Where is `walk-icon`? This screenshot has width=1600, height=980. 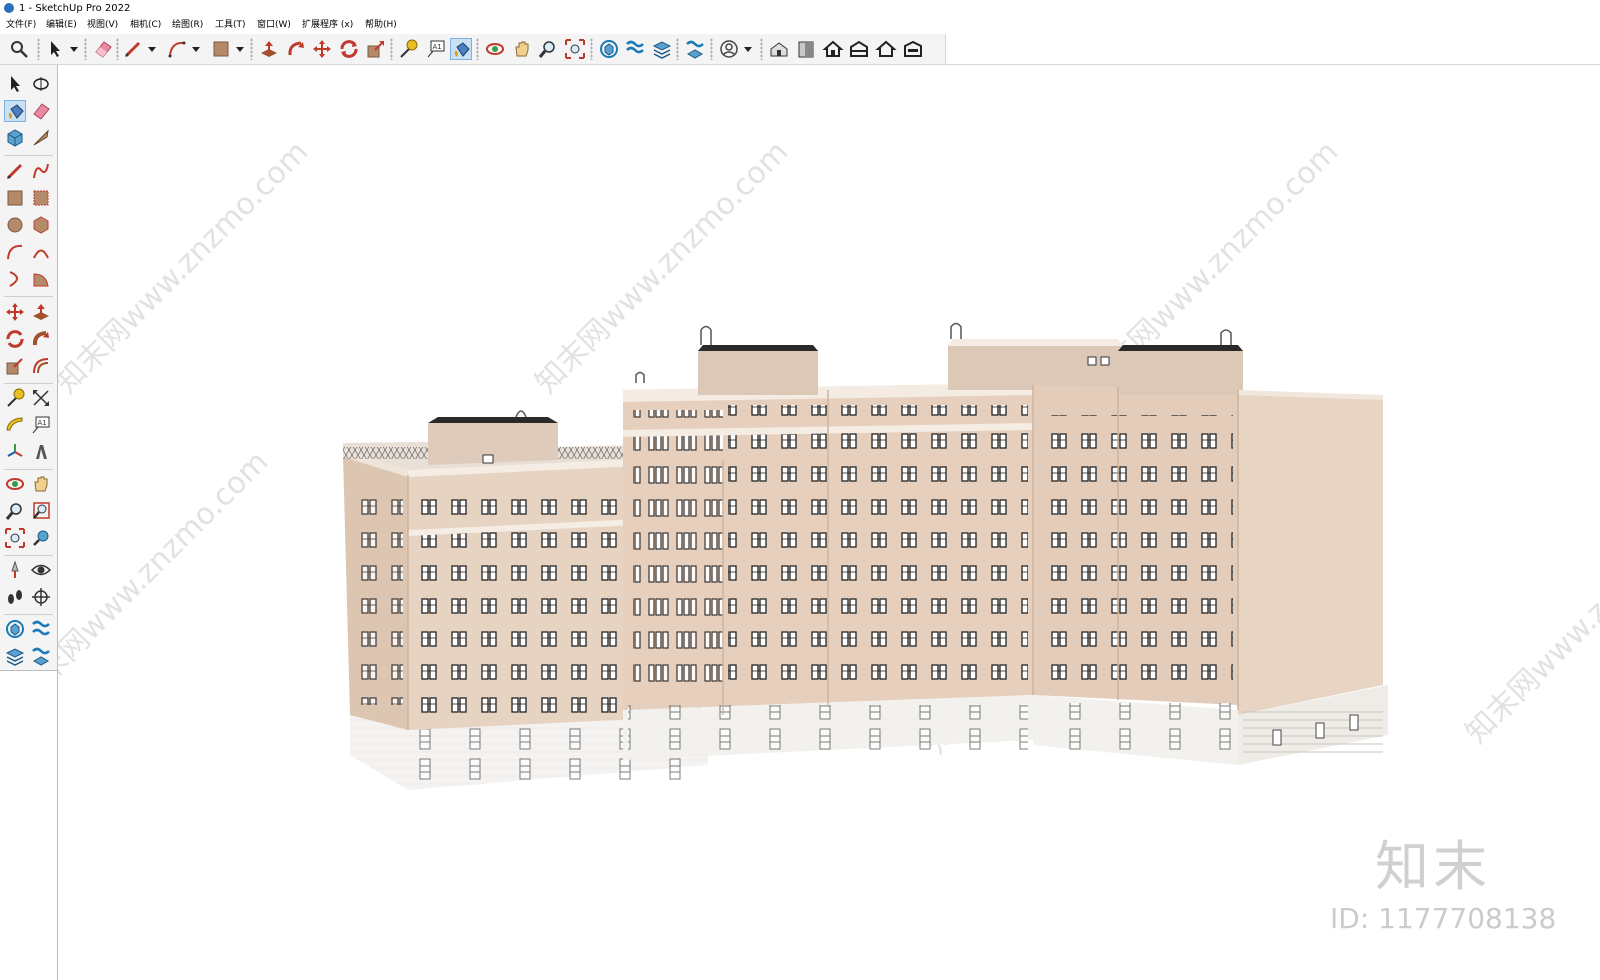 walk-icon is located at coordinates (15, 597).